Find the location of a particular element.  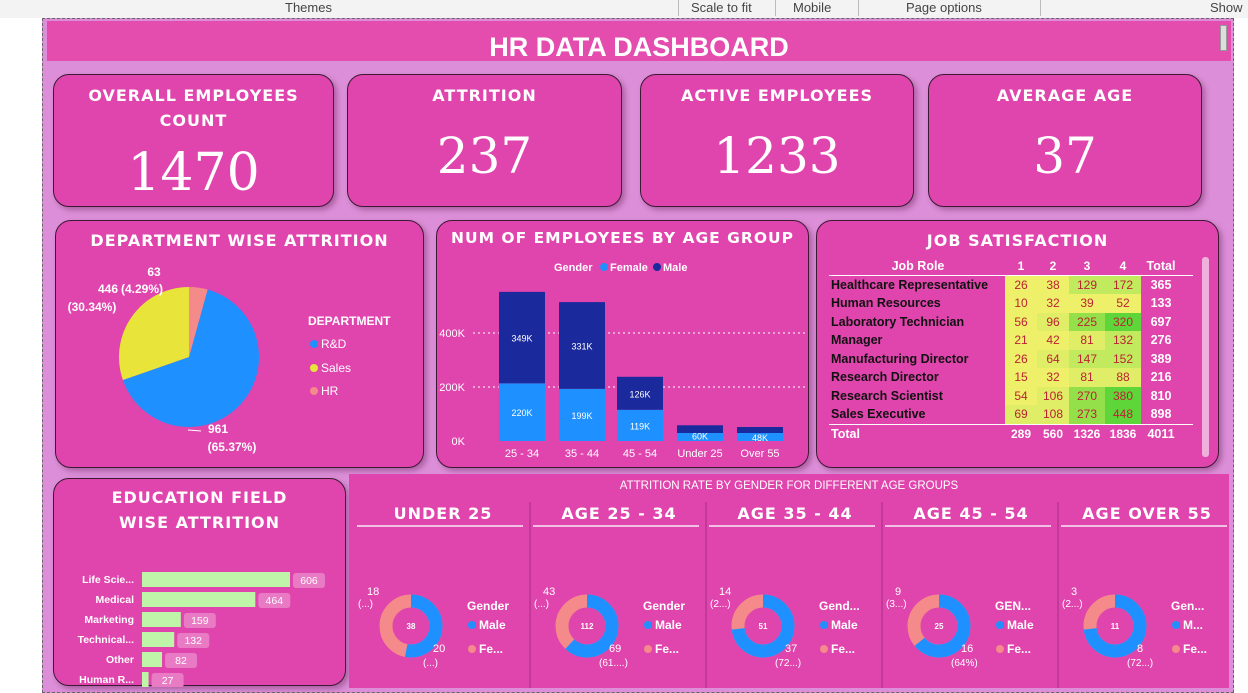

donut-male-label: 20 is located at coordinates (439, 649).